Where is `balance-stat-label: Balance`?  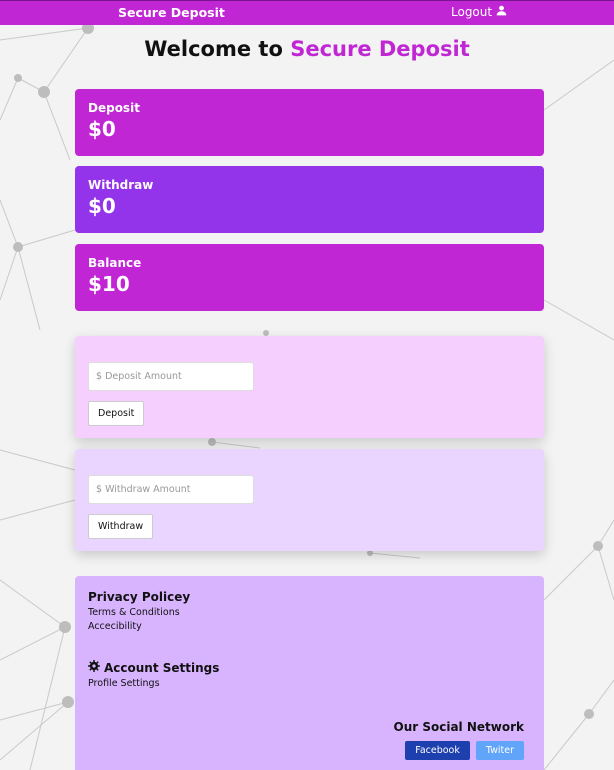
balance-stat-label: Balance is located at coordinates (115, 263).